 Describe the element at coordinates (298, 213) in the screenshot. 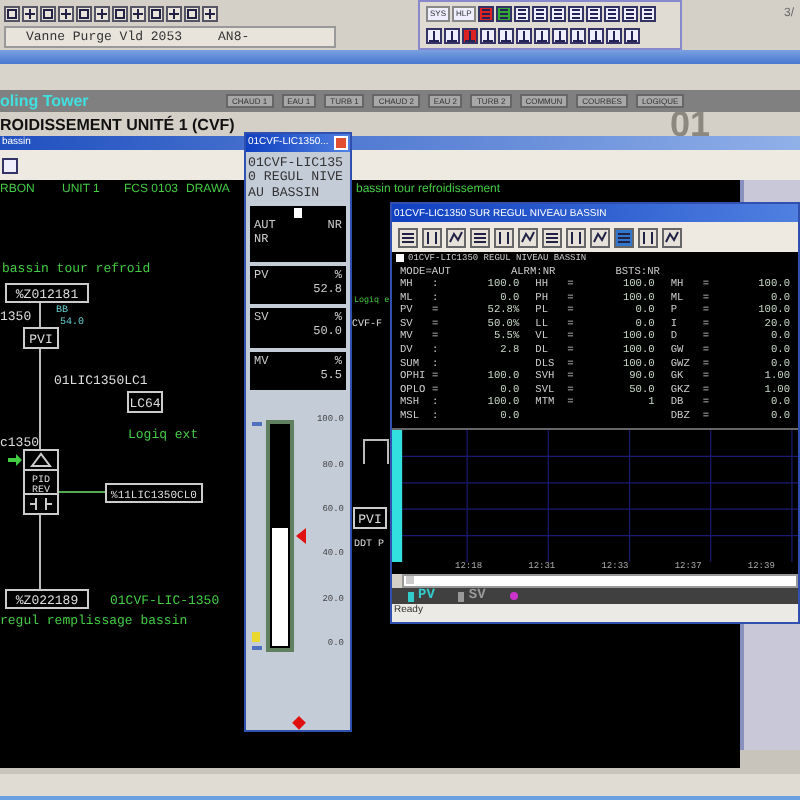

I see `status-indicator-icon` at that location.